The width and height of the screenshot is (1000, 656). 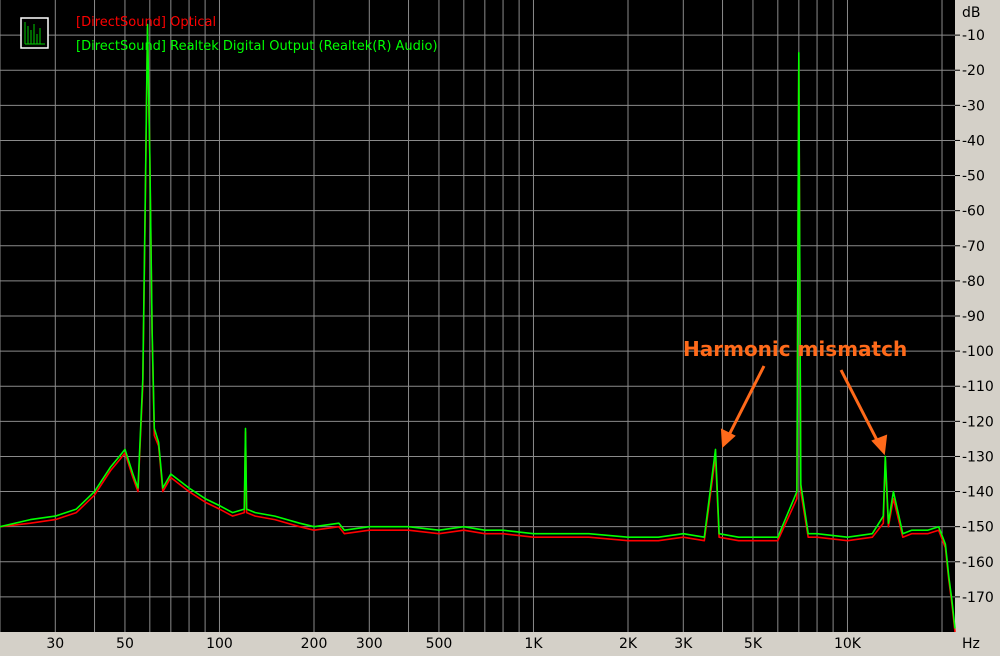 What do you see at coordinates (973, 212) in the screenshot?
I see `y-tick-label: -60` at bounding box center [973, 212].